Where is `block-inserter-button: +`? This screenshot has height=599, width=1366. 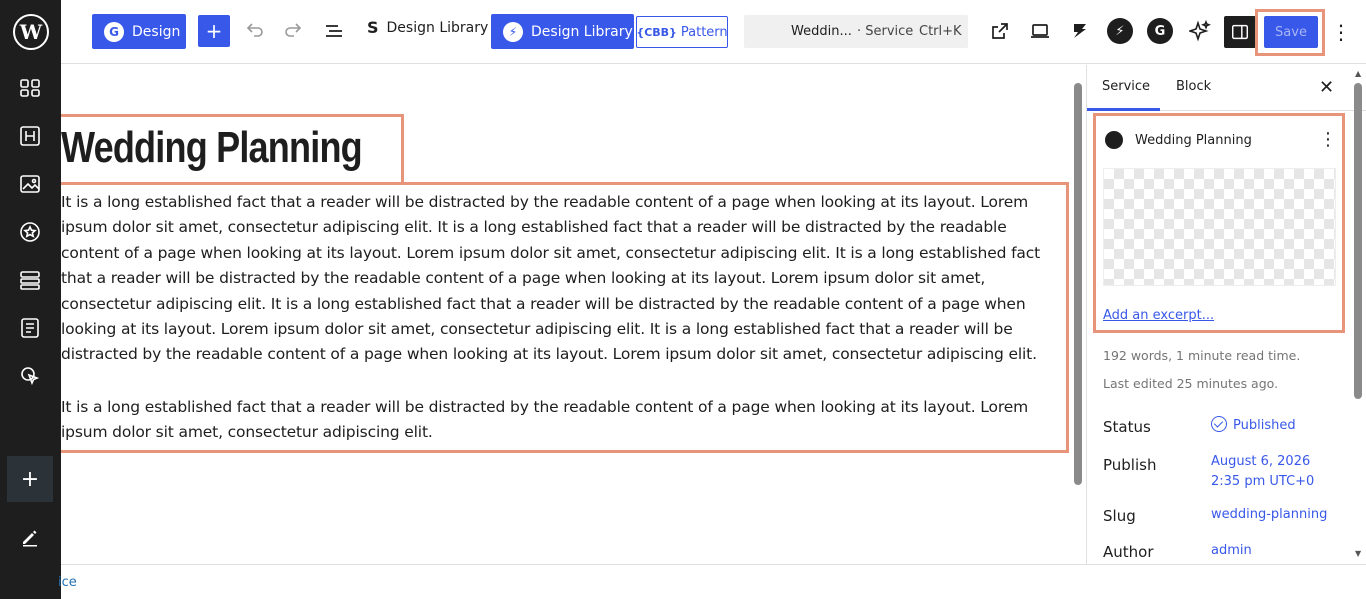
block-inserter-button: + is located at coordinates (214, 31).